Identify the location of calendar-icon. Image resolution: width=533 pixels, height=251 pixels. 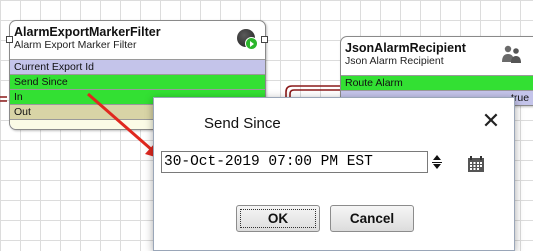
(476, 164).